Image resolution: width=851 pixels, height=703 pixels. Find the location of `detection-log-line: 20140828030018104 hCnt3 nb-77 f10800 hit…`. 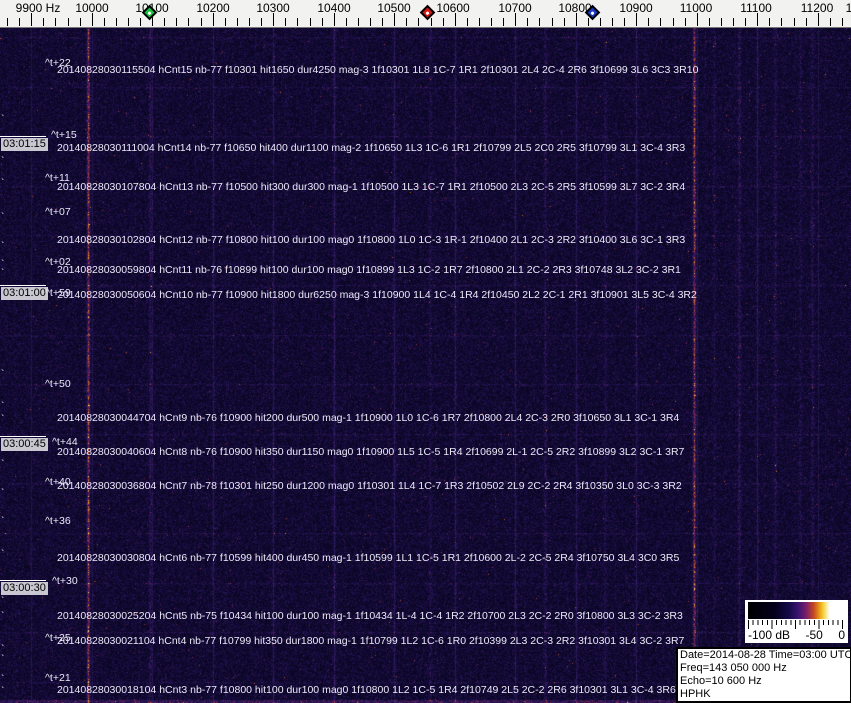

detection-log-line: 20140828030018104 hCnt3 nb-77 f10800 hit… is located at coordinates (366, 690).